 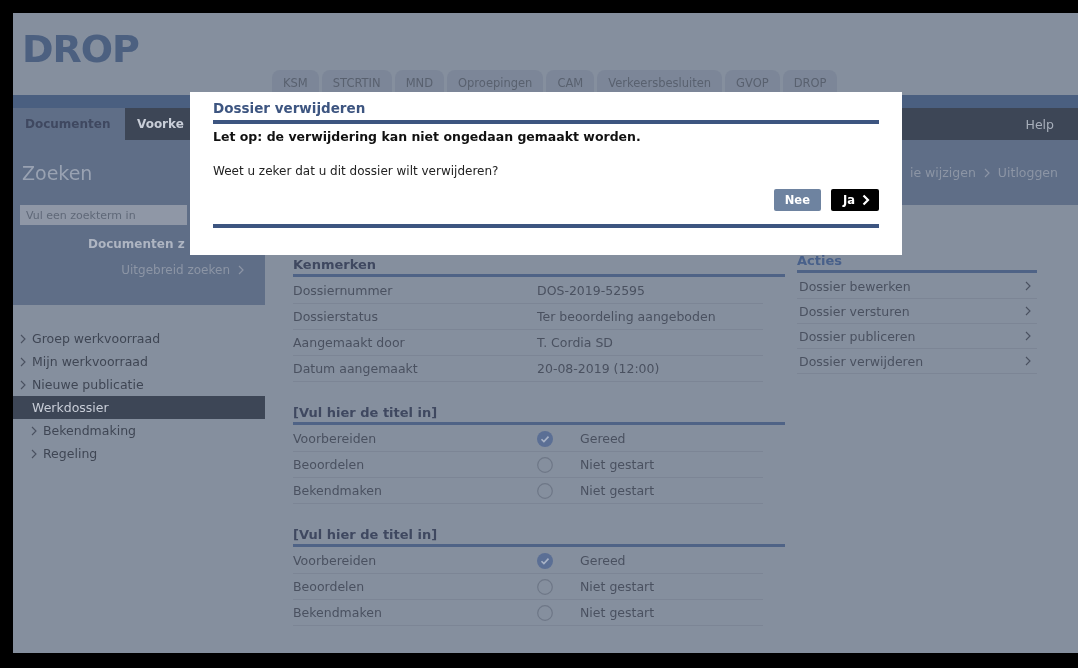 I want to click on field-label: Dossiernummer, so click(x=343, y=290).